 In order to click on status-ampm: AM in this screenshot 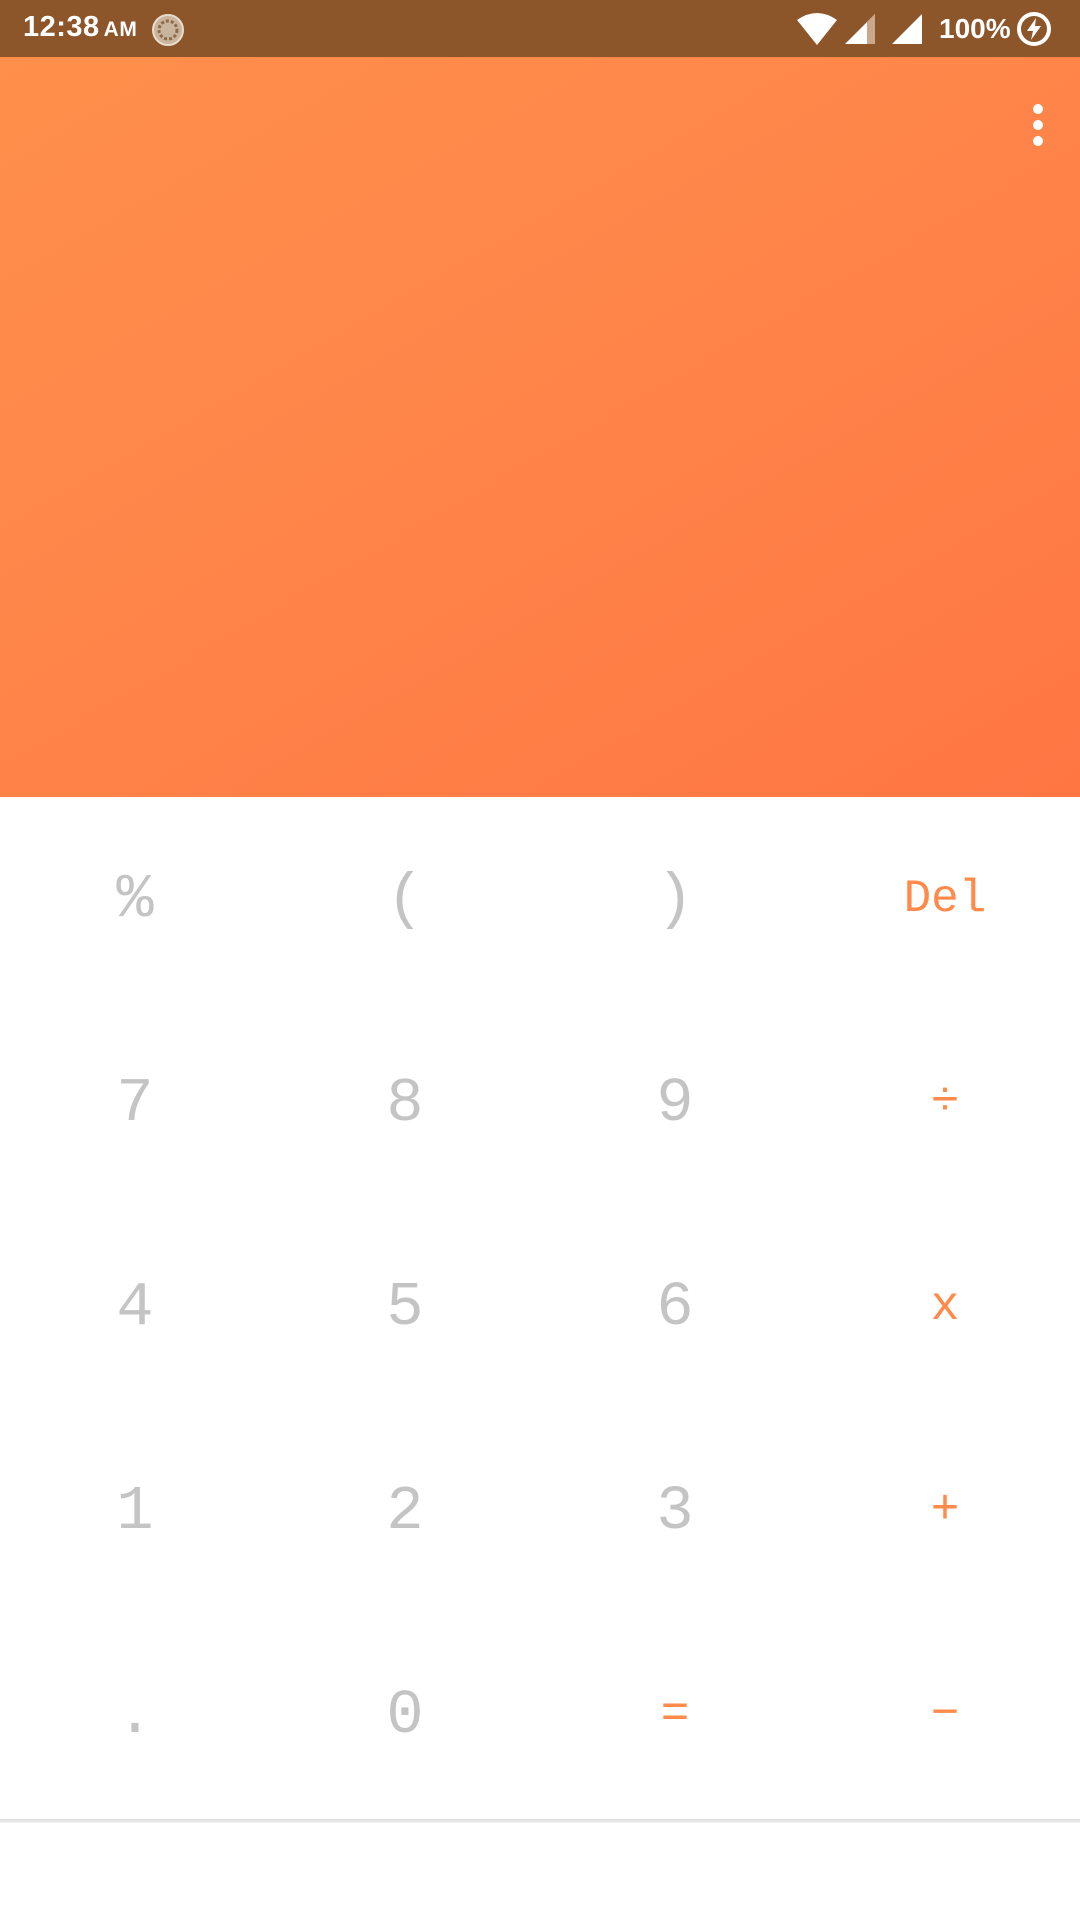, I will do `click(120, 29)`.